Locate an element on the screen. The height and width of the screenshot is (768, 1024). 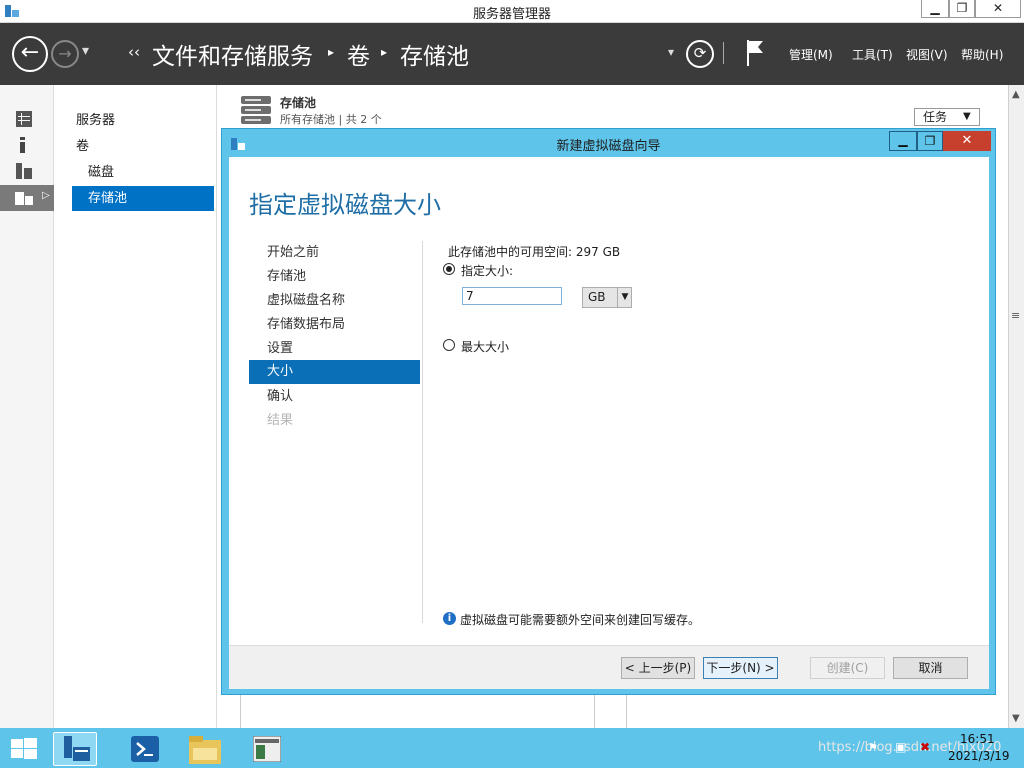
navigation-pane: 服务器 卷 磁盘 存储池 is located at coordinates (136, 406).